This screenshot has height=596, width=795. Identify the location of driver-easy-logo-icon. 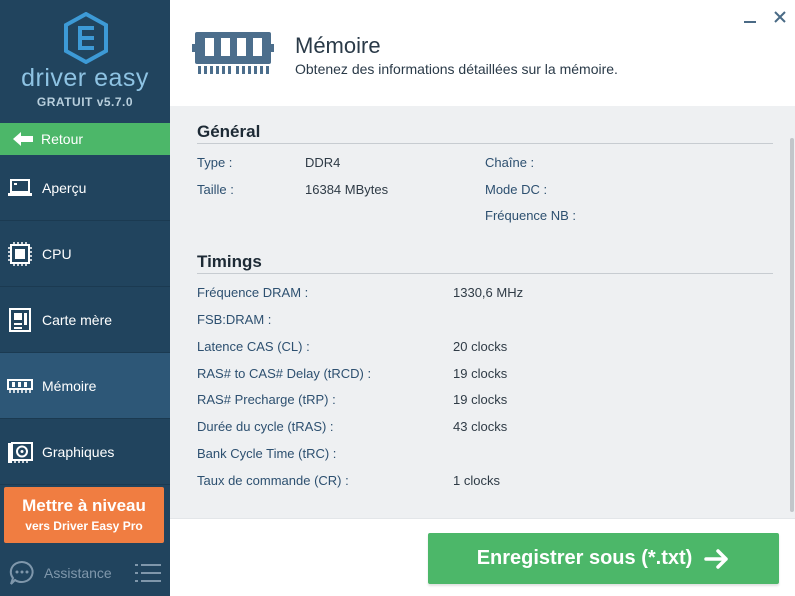
(86, 38).